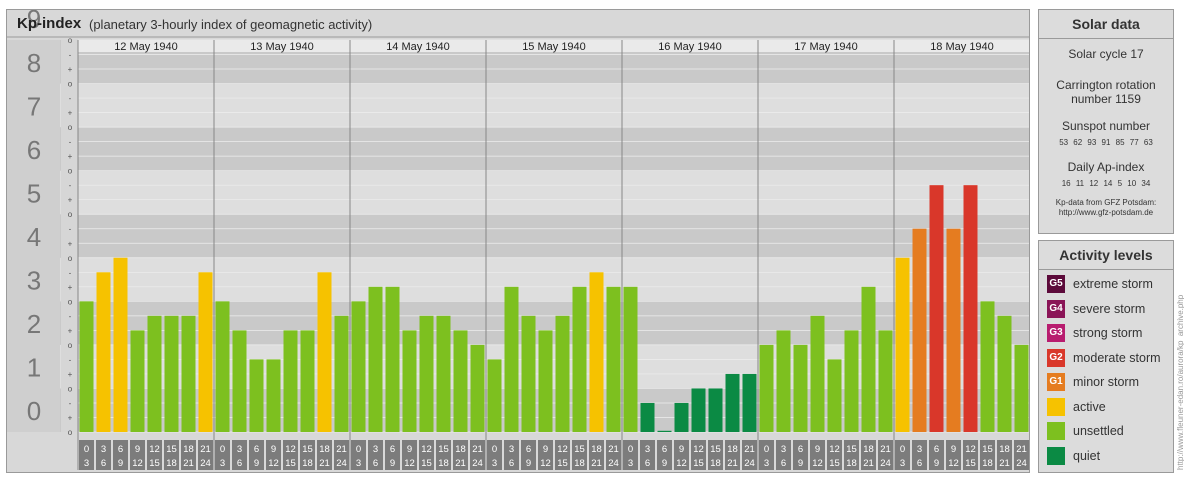 Image resolution: width=1184 pixels, height=480 pixels. What do you see at coordinates (1056, 357) in the screenshot?
I see `legend-swatch: G2` at bounding box center [1056, 357].